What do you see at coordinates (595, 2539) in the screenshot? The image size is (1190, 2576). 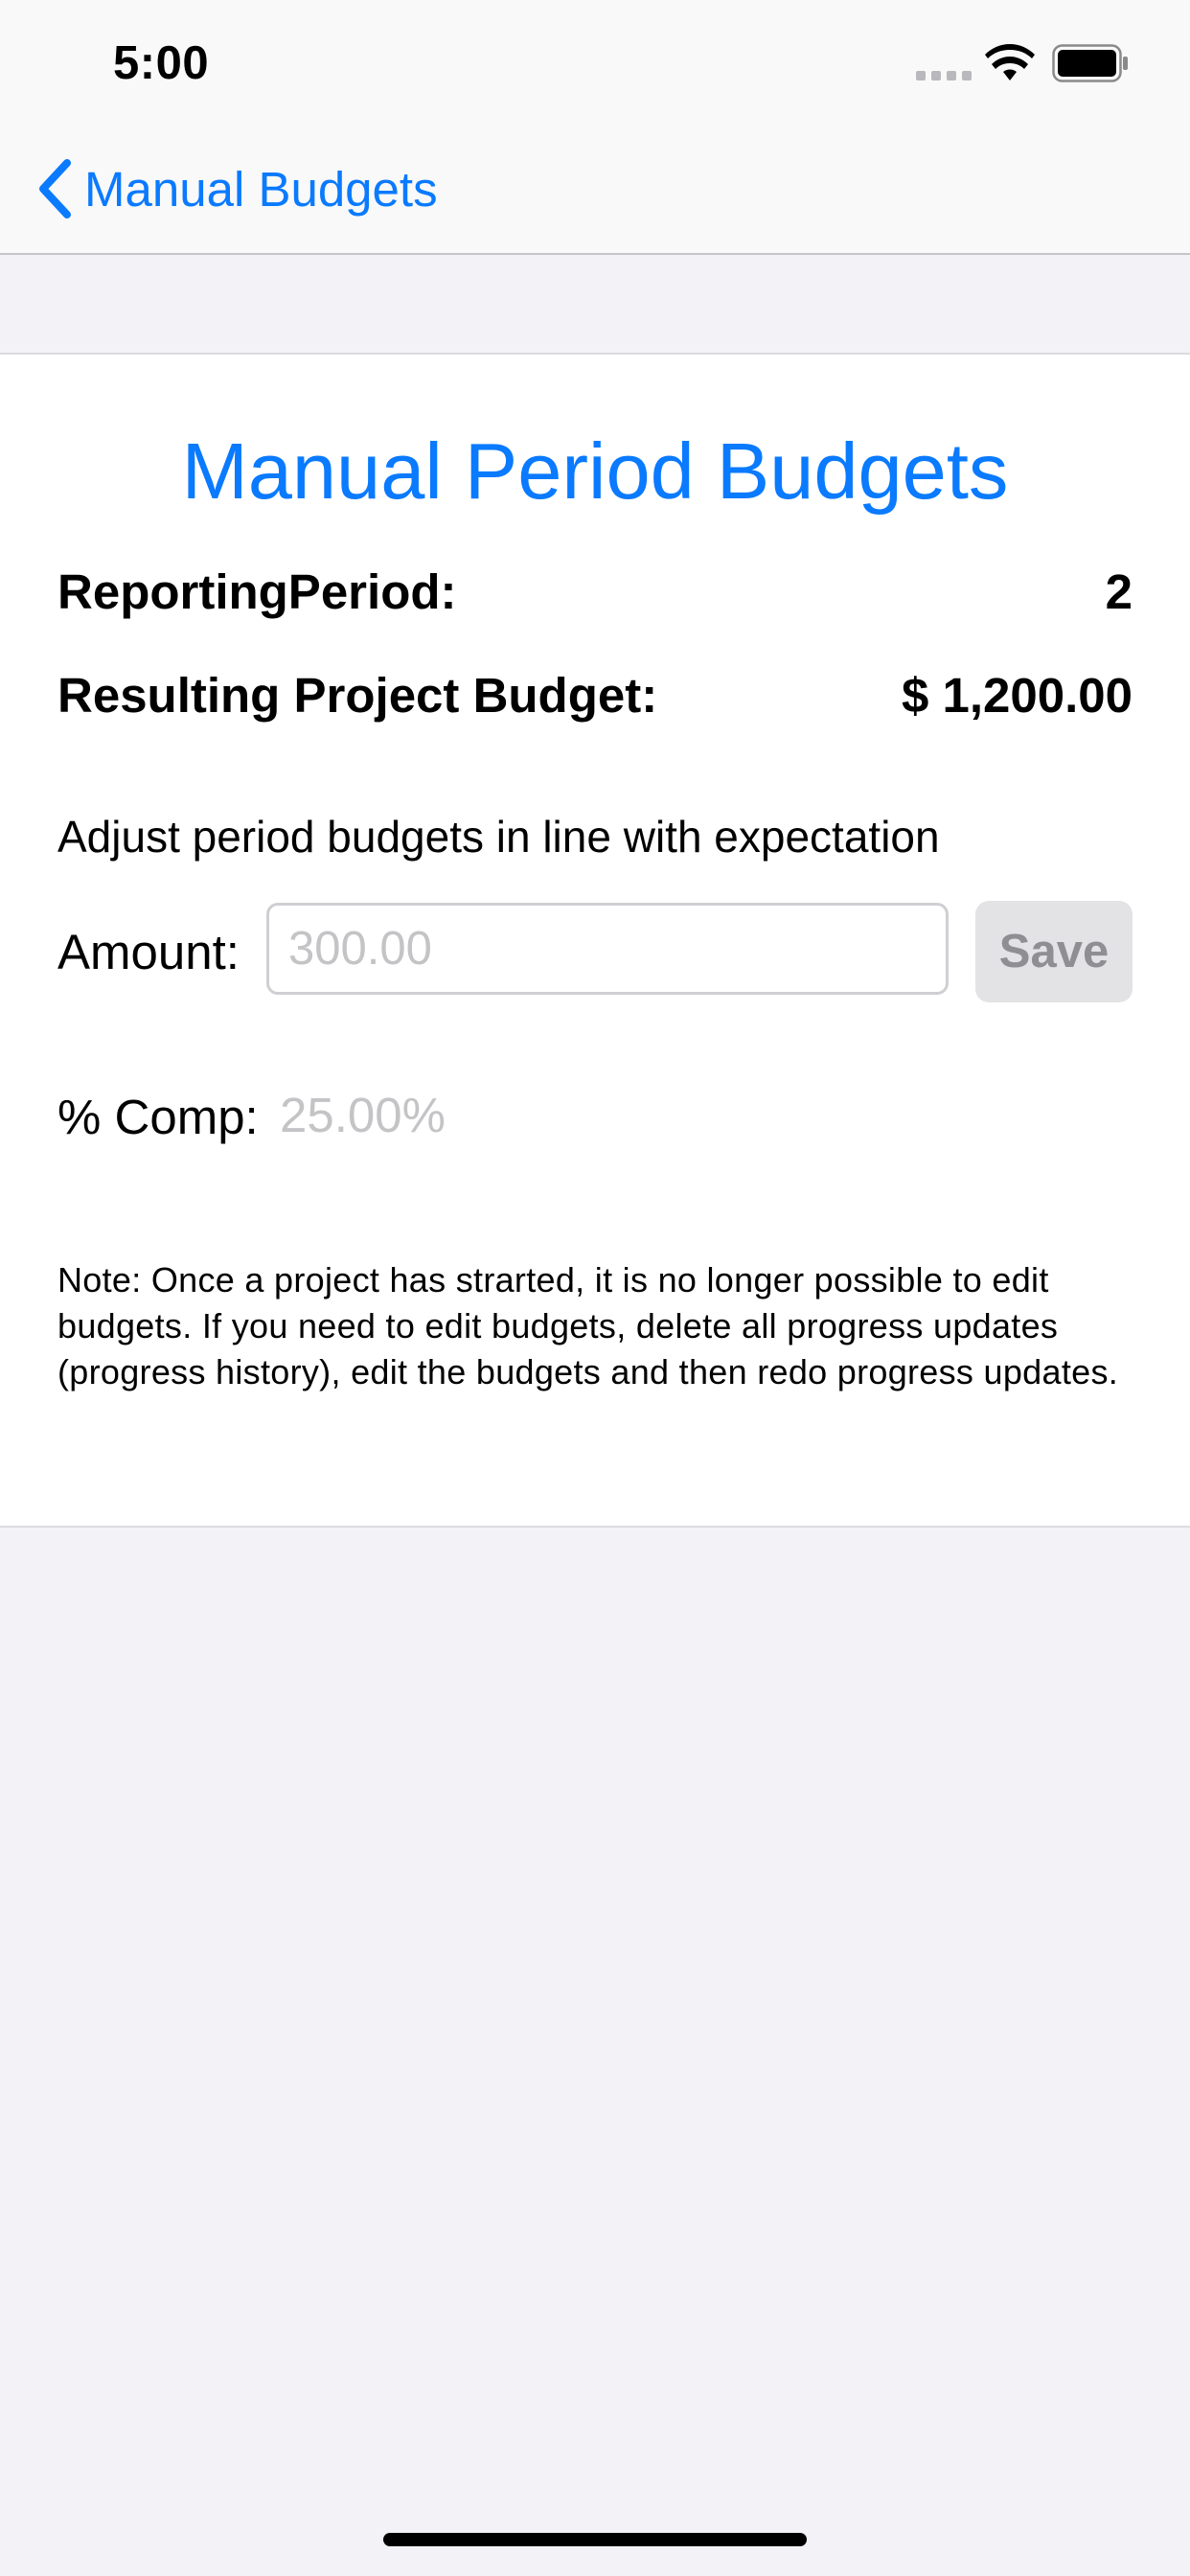 I see `home-indicator` at bounding box center [595, 2539].